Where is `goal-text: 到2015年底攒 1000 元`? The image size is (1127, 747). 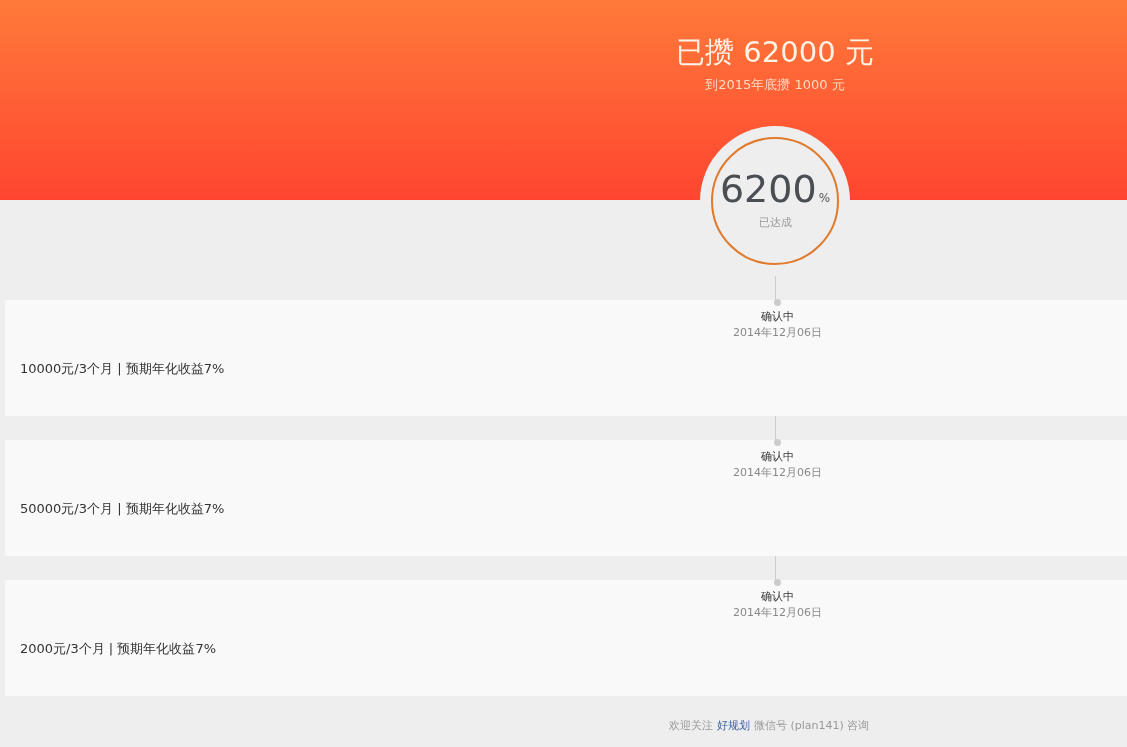
goal-text: 到2015年底攒 1000 元 is located at coordinates (775, 85).